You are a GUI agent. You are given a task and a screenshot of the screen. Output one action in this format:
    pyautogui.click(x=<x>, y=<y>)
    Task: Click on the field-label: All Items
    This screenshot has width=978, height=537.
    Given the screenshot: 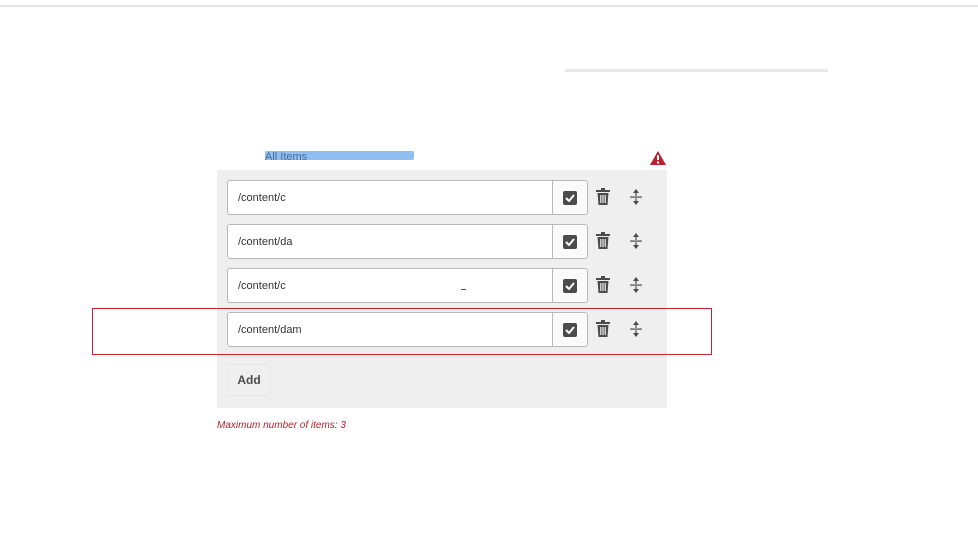 What is the action you would take?
    pyautogui.click(x=286, y=156)
    